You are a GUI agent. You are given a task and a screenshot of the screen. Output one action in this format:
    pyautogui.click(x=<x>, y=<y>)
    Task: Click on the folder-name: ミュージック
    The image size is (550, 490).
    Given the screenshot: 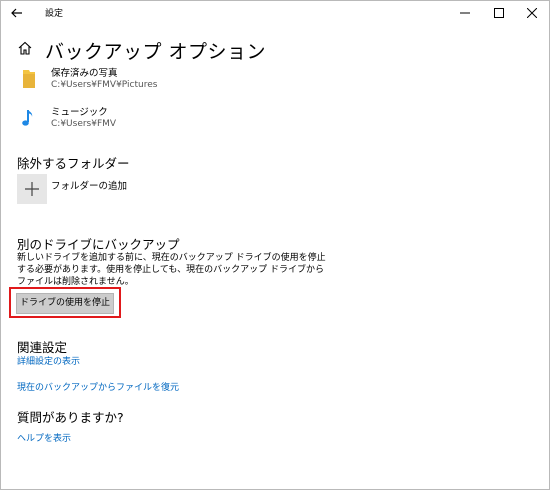 What is the action you would take?
    pyautogui.click(x=79, y=112)
    